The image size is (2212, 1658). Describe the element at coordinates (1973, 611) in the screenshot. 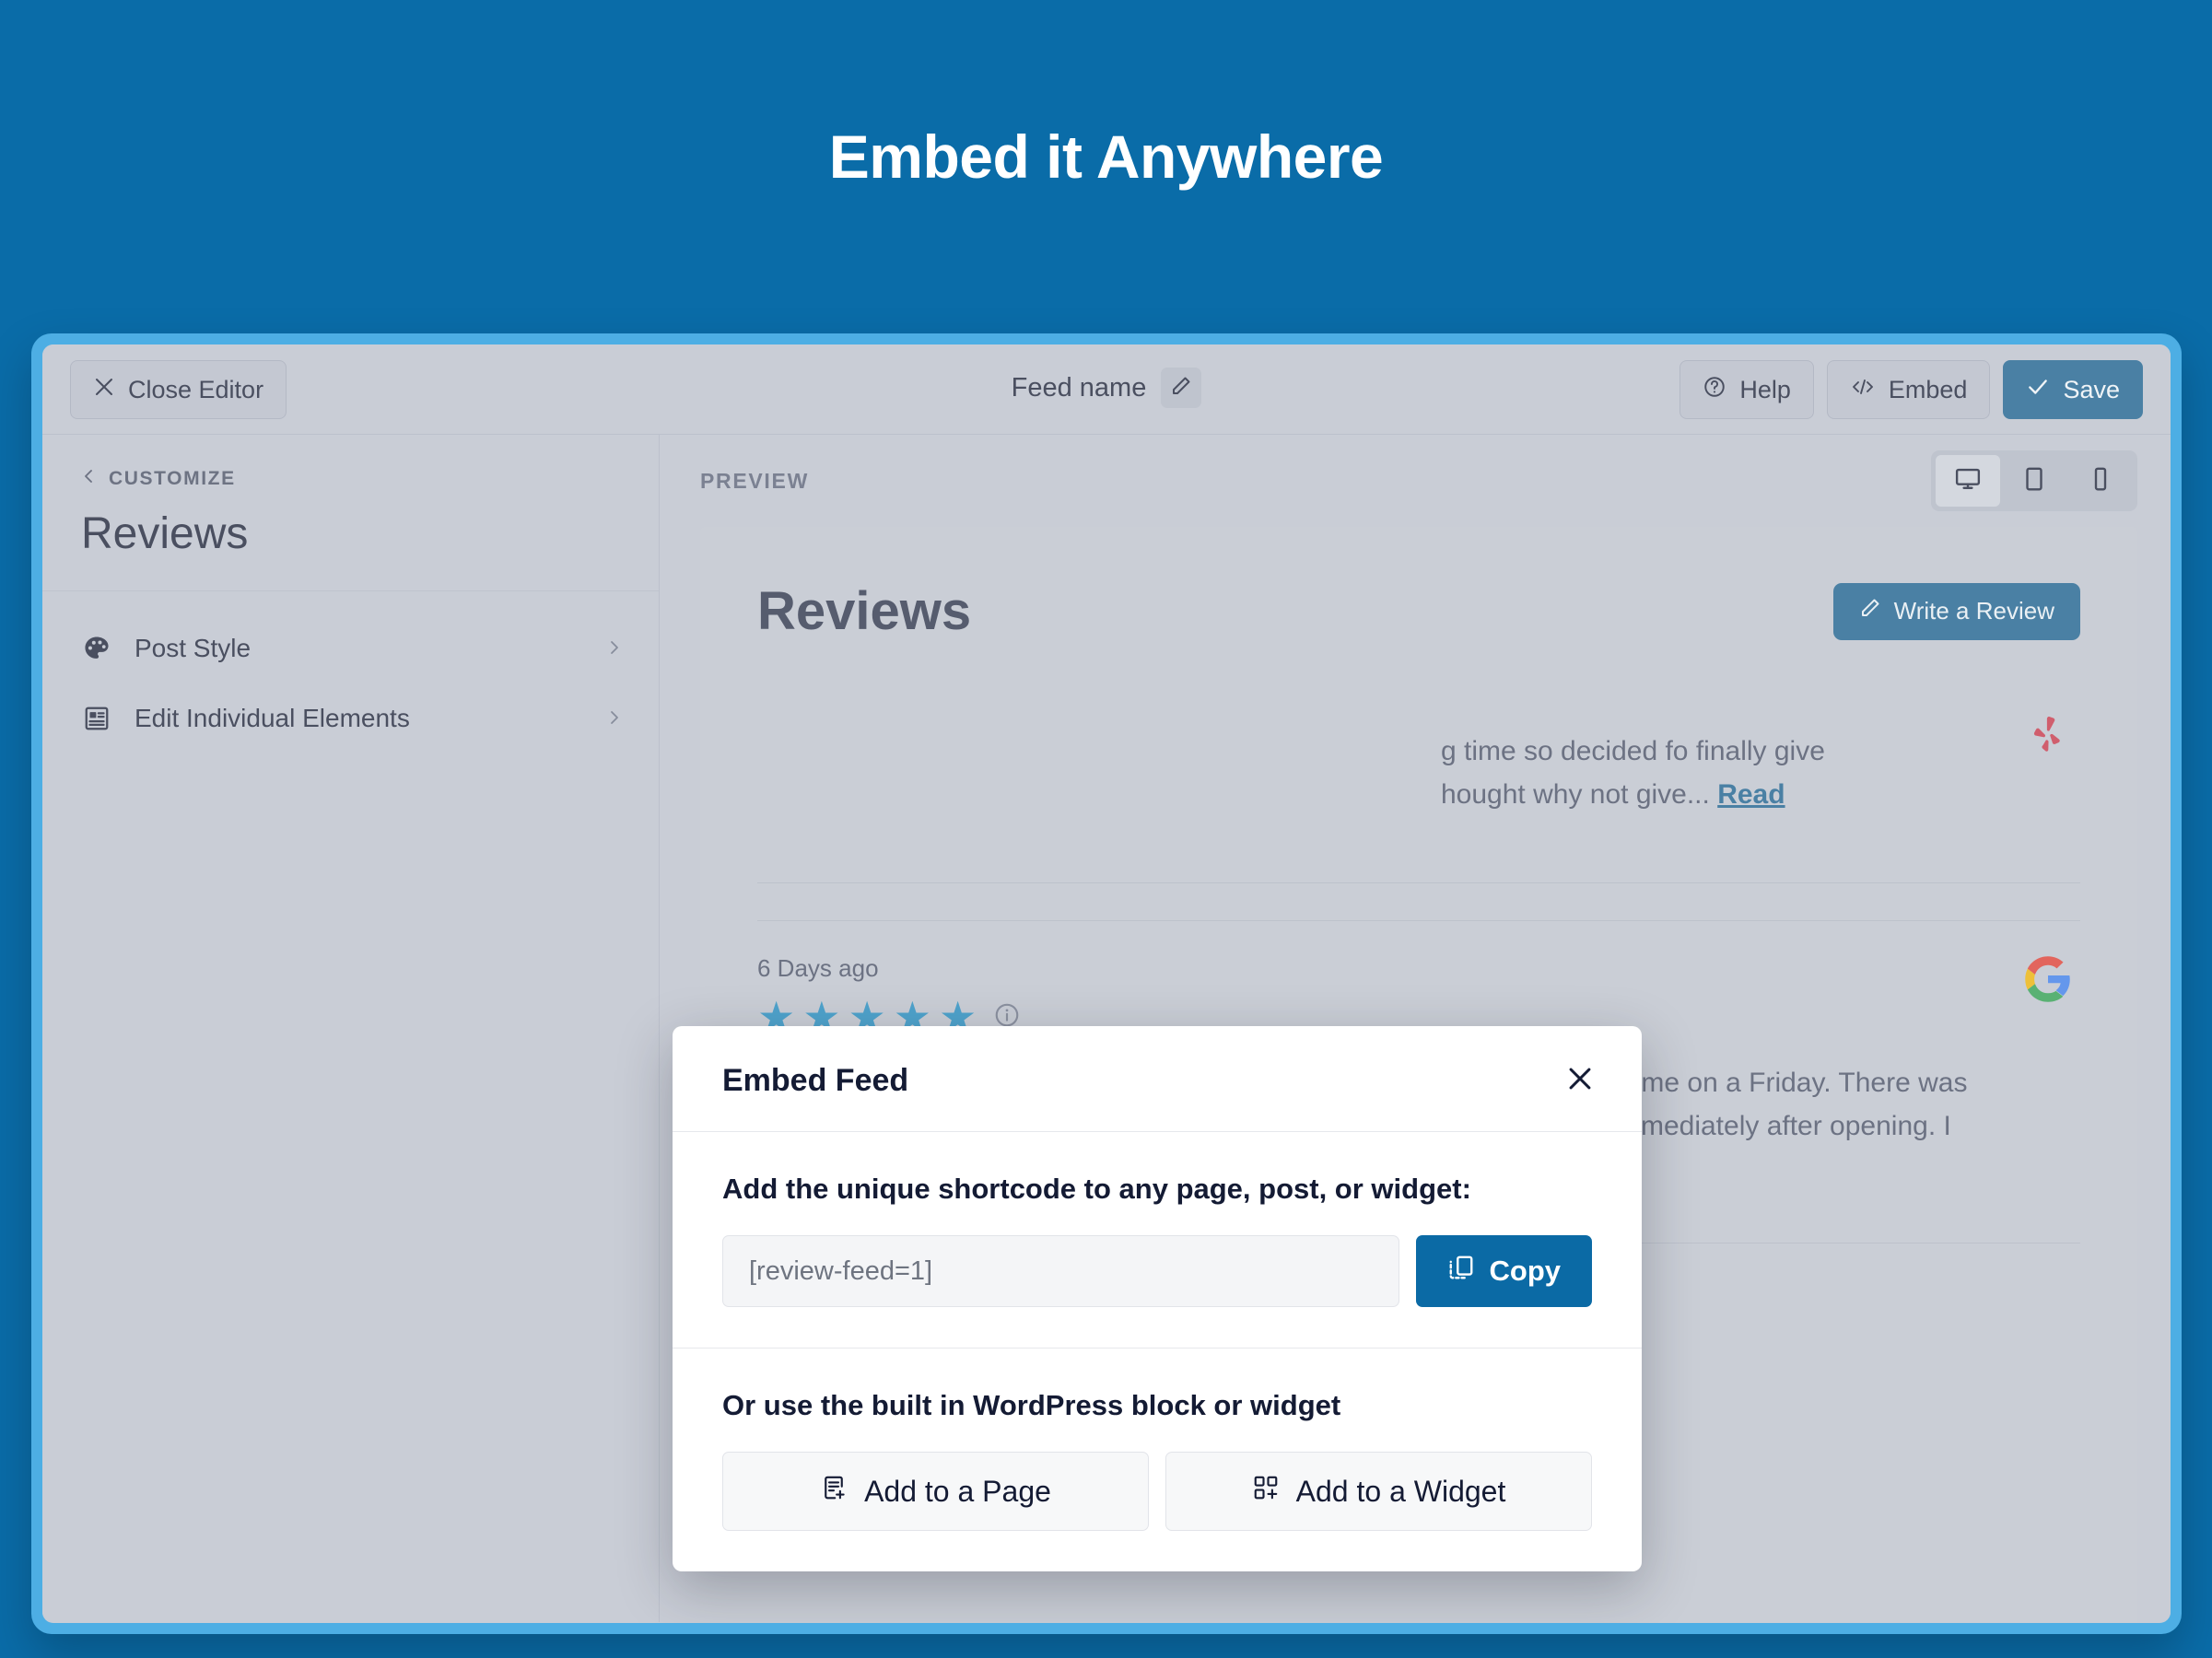

I see `write-a-review-label: Write a Review` at that location.